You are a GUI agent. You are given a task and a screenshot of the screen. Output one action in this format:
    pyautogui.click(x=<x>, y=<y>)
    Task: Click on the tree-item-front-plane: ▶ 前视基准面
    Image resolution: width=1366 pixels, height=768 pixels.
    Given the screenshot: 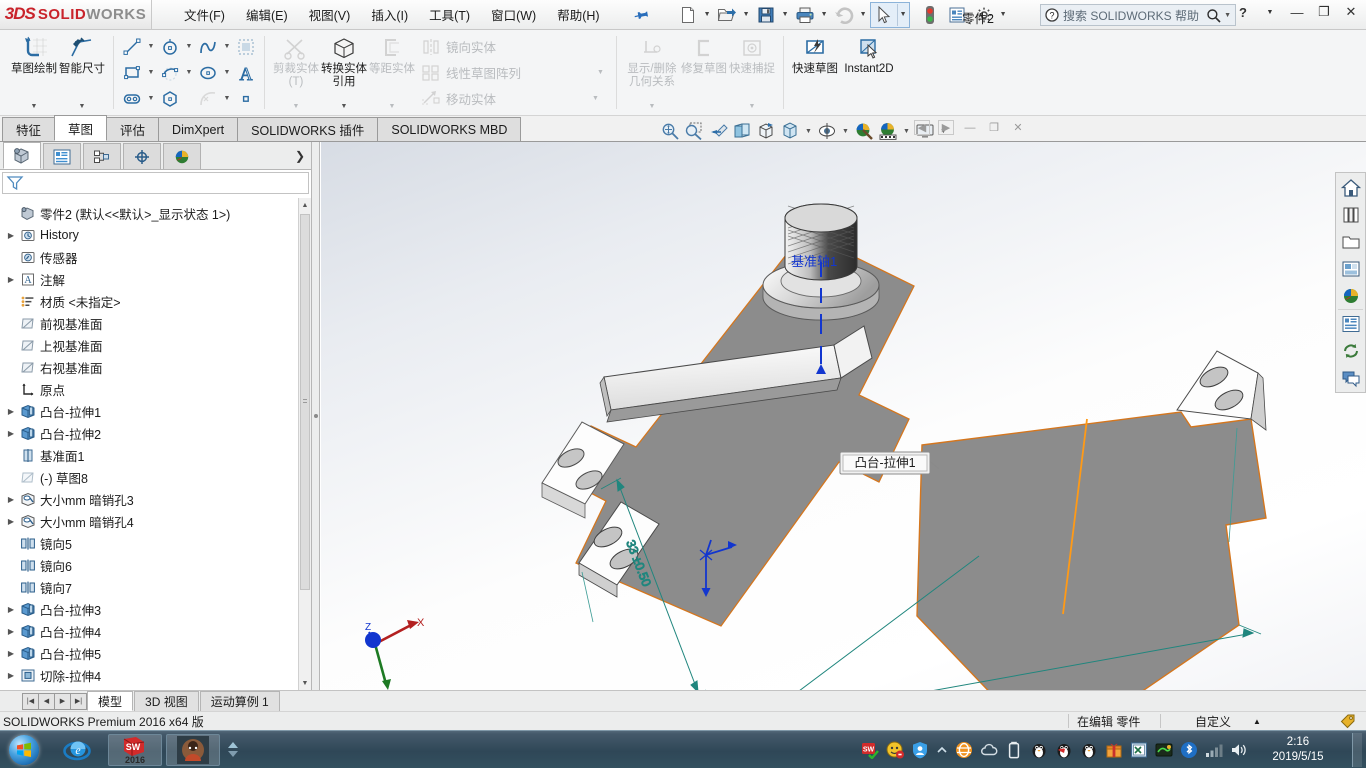 What is the action you would take?
    pyautogui.click(x=155, y=323)
    